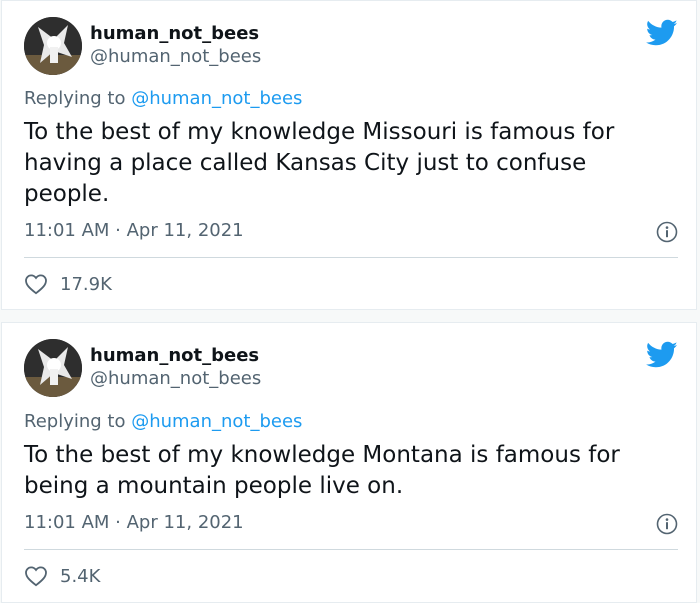  I want to click on like-count: 5.4K, so click(80, 576).